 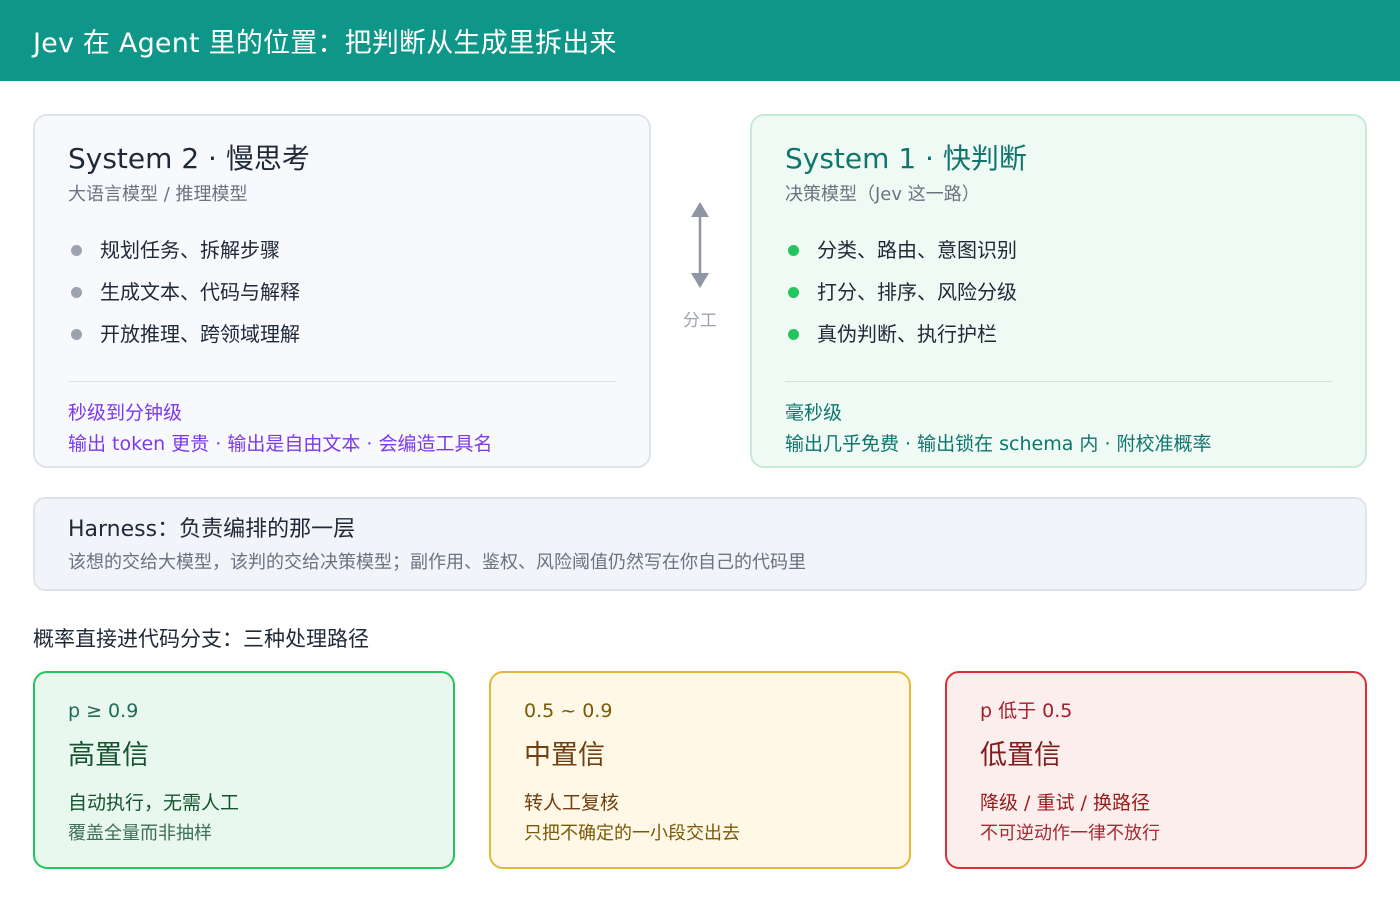 I want to click on system2-subtitle: 大语言模型 / 推理模型, so click(x=158, y=194).